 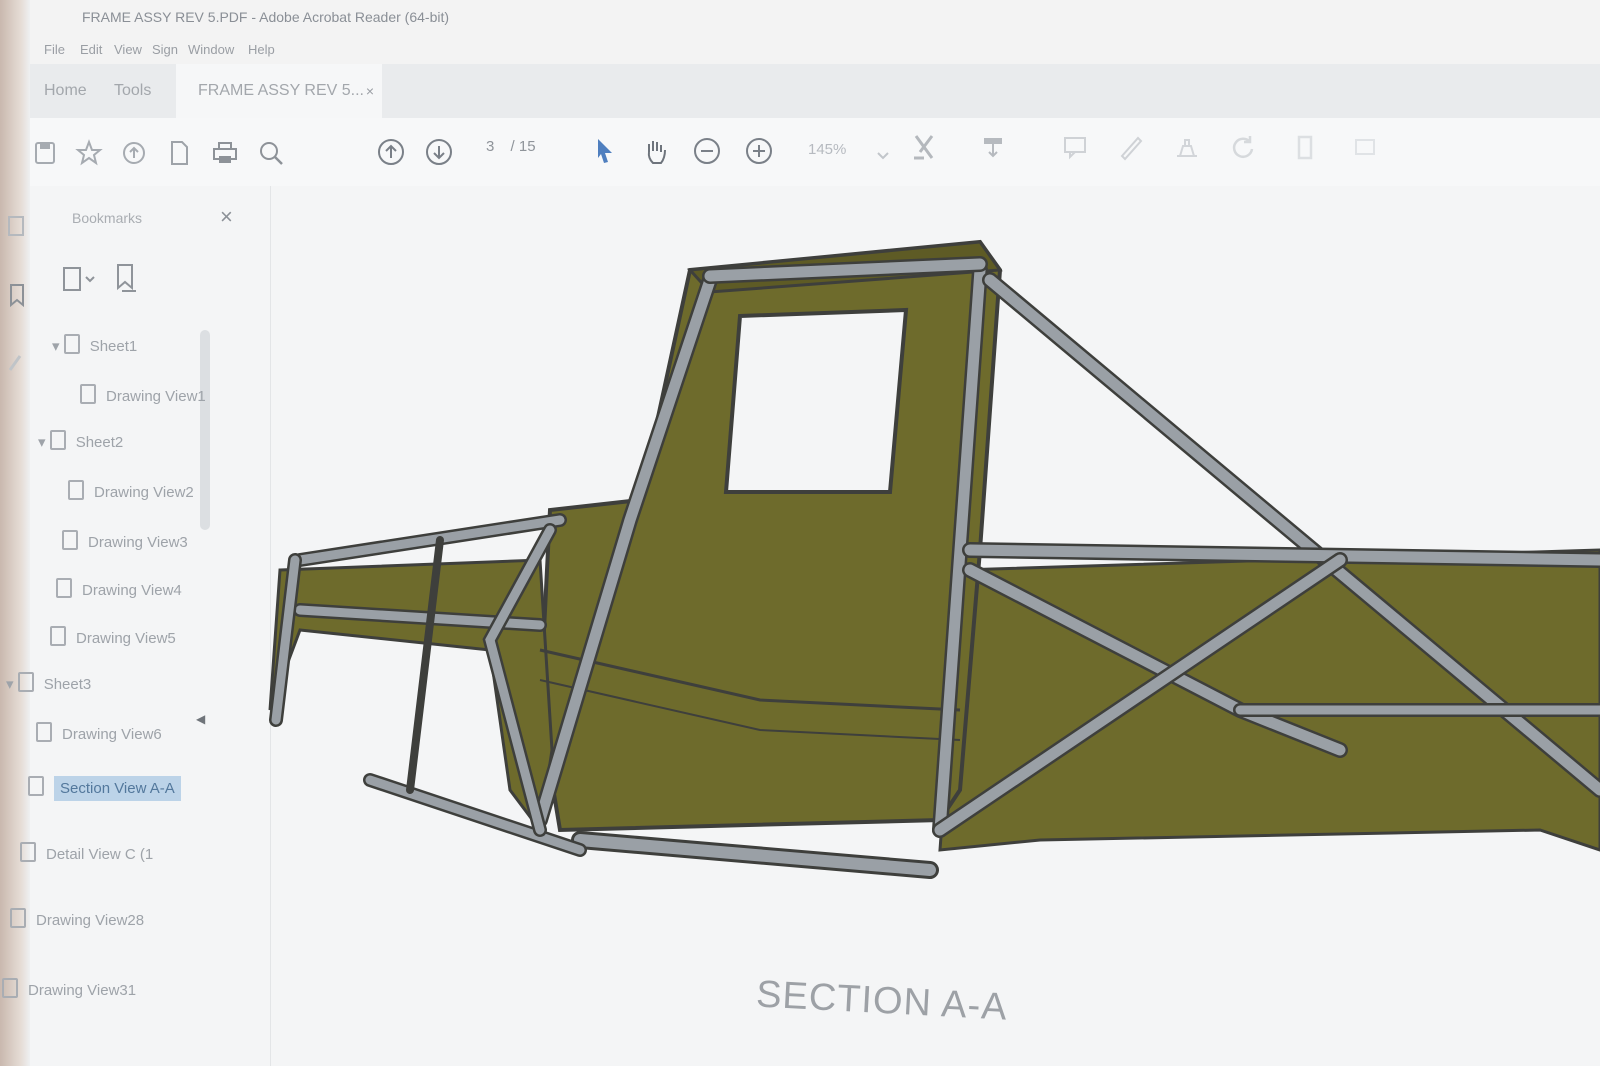 I want to click on select-arrow-icon, so click(x=605, y=151).